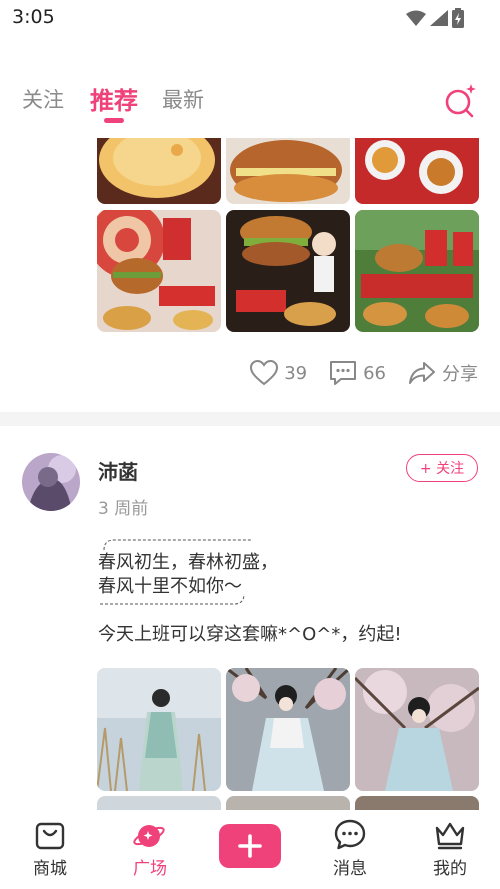 Image resolution: width=500 pixels, height=889 pixels. What do you see at coordinates (439, 18) in the screenshot?
I see `cellular-signal-icon` at bounding box center [439, 18].